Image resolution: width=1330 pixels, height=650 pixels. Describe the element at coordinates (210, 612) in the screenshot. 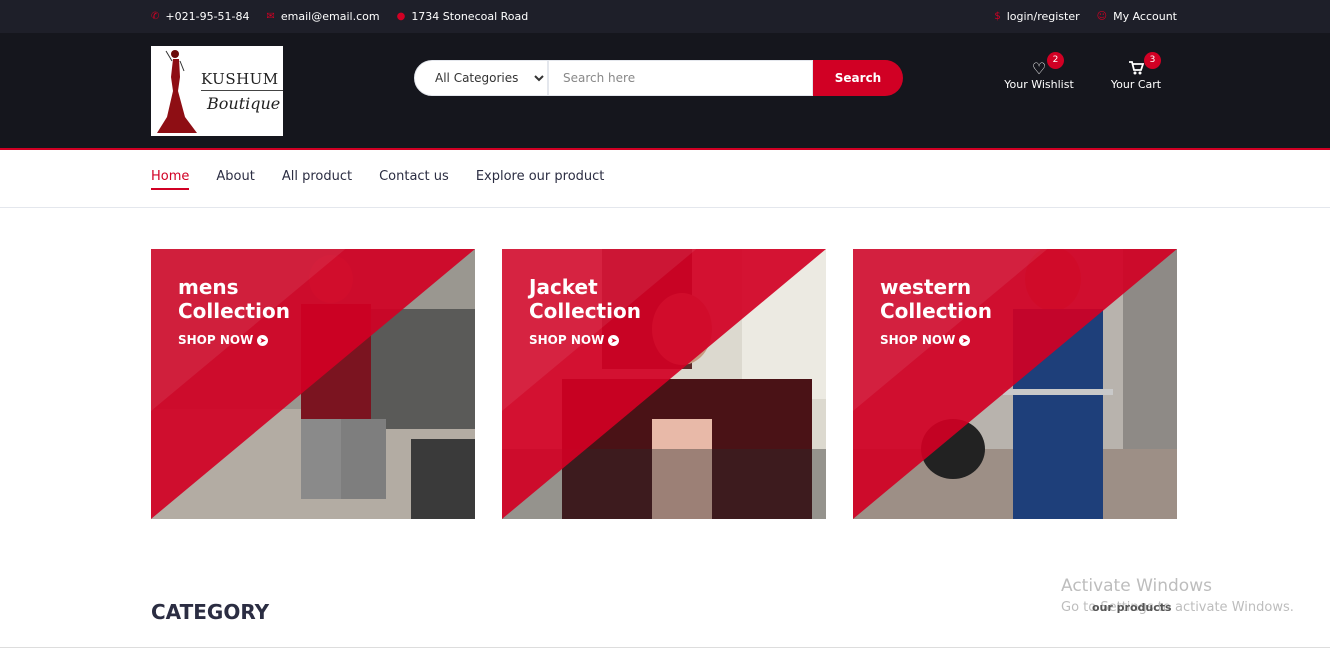

I see `category-heading: CATEGORY` at that location.